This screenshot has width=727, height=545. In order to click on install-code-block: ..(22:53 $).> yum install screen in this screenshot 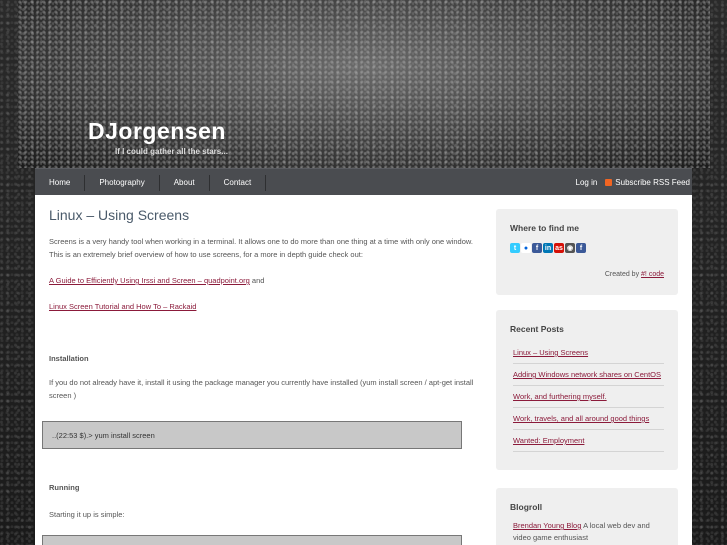, I will do `click(252, 435)`.